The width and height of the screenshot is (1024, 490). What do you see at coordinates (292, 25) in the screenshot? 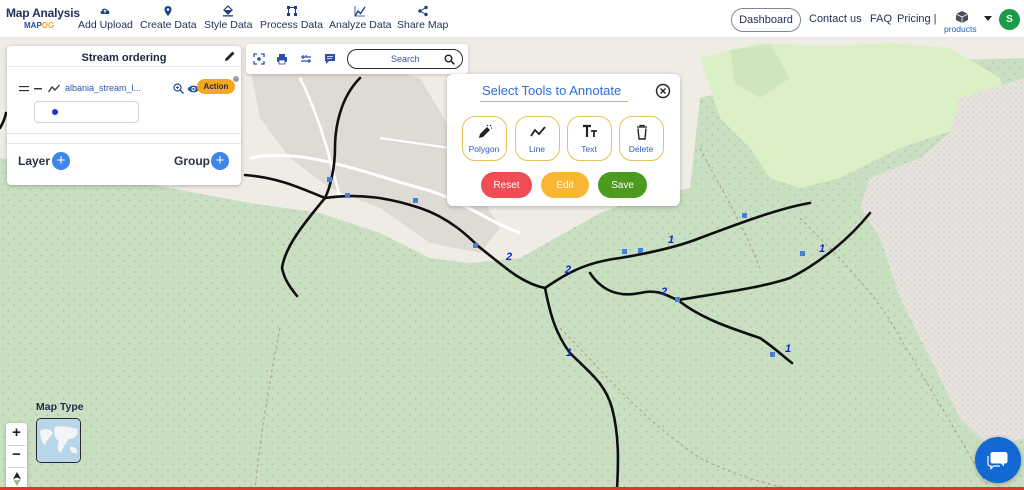
I see `nav-label: Process Data` at bounding box center [292, 25].